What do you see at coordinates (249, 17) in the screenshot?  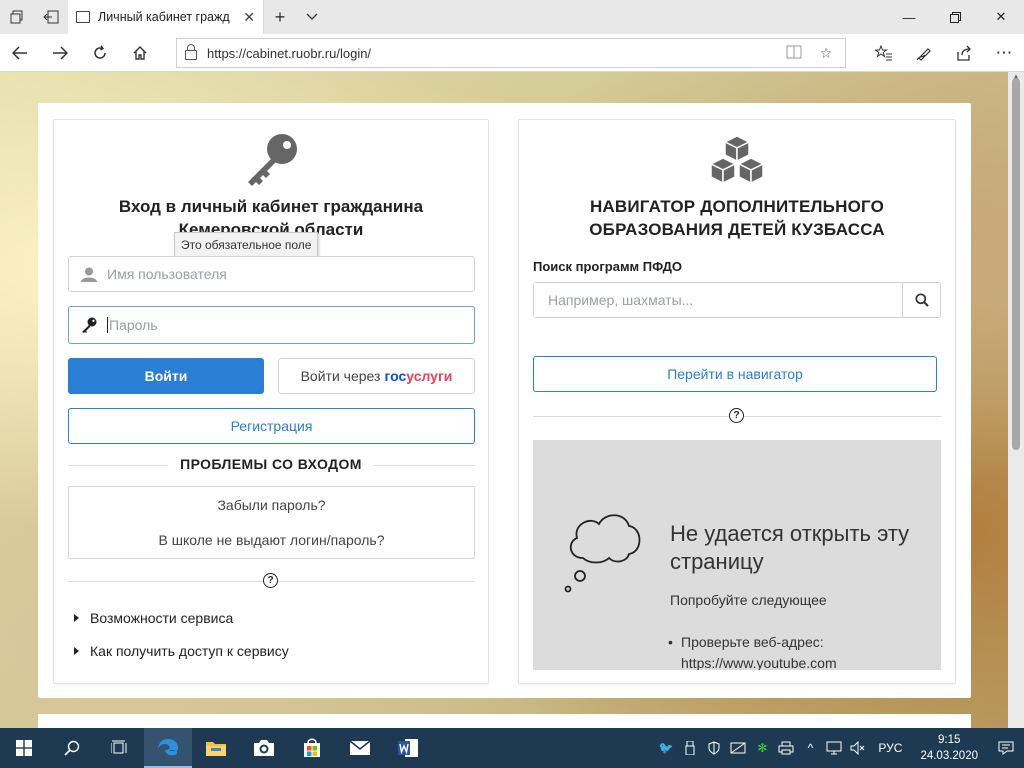 I see `close-tab-icon: ✕` at bounding box center [249, 17].